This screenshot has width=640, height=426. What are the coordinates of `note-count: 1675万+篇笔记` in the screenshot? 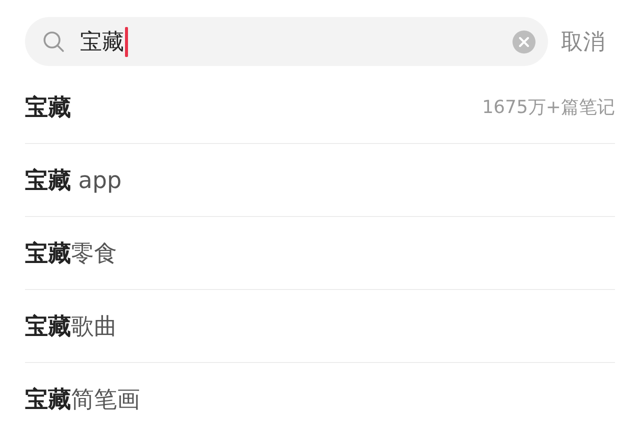 It's located at (548, 107).